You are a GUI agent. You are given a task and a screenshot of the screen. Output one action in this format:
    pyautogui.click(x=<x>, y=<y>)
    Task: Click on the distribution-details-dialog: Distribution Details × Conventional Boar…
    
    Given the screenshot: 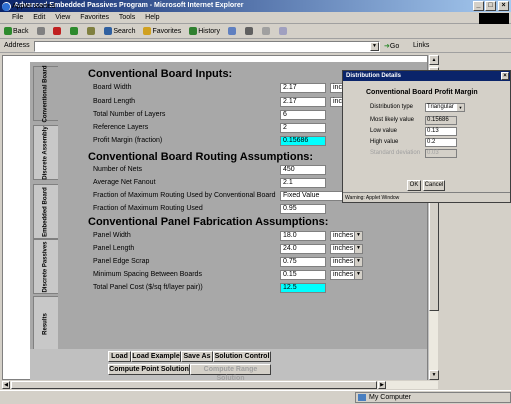 What is the action you would take?
    pyautogui.click(x=426, y=136)
    